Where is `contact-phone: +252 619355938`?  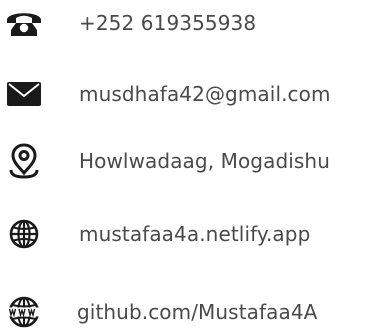
contact-phone: +252 619355938 is located at coordinates (187, 23).